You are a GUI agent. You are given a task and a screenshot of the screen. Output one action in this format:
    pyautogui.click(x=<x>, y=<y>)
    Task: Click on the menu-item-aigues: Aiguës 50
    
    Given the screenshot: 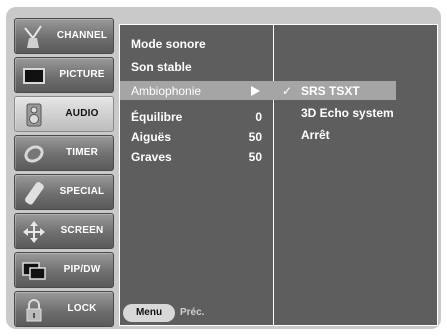 What is the action you would take?
    pyautogui.click(x=196, y=137)
    